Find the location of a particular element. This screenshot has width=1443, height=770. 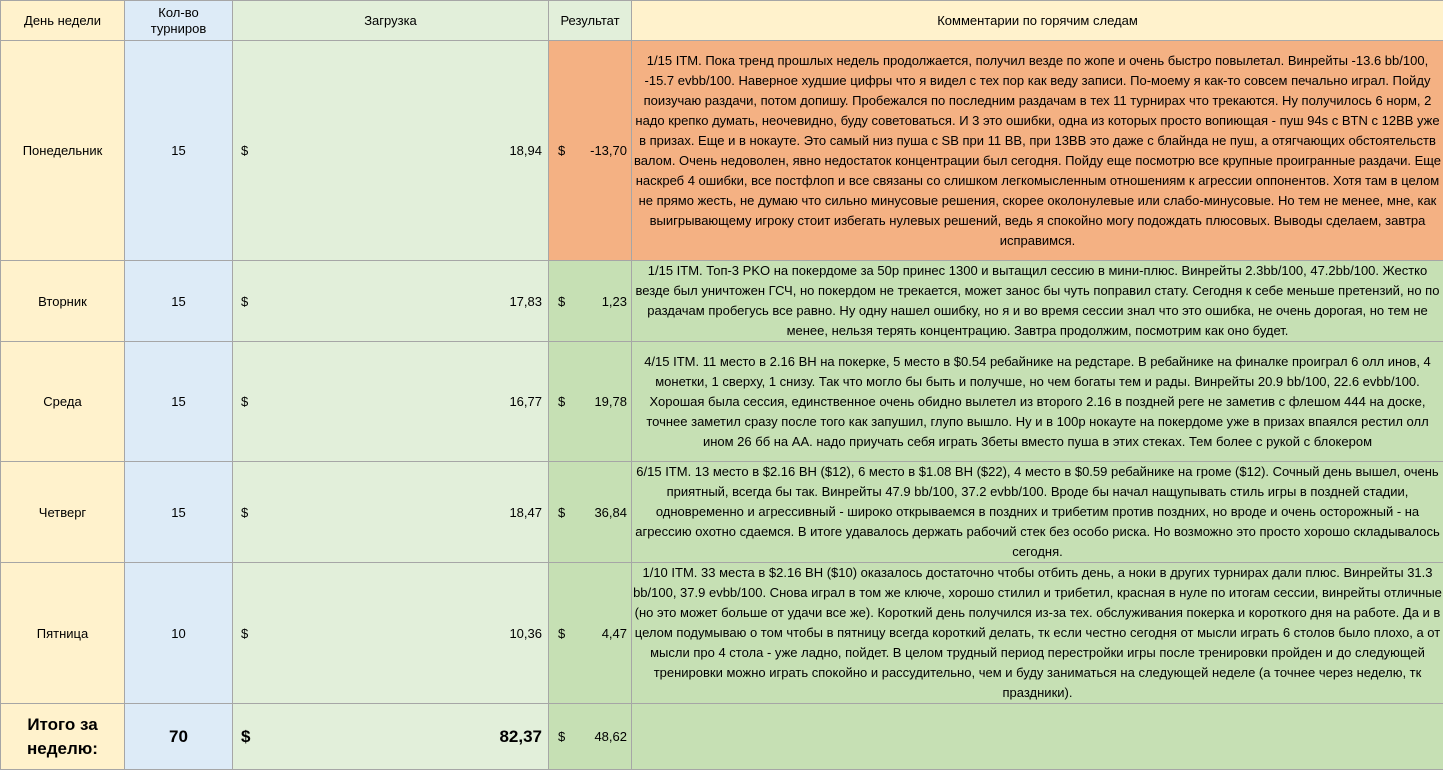

load-value: 10,36 is located at coordinates (525, 633).